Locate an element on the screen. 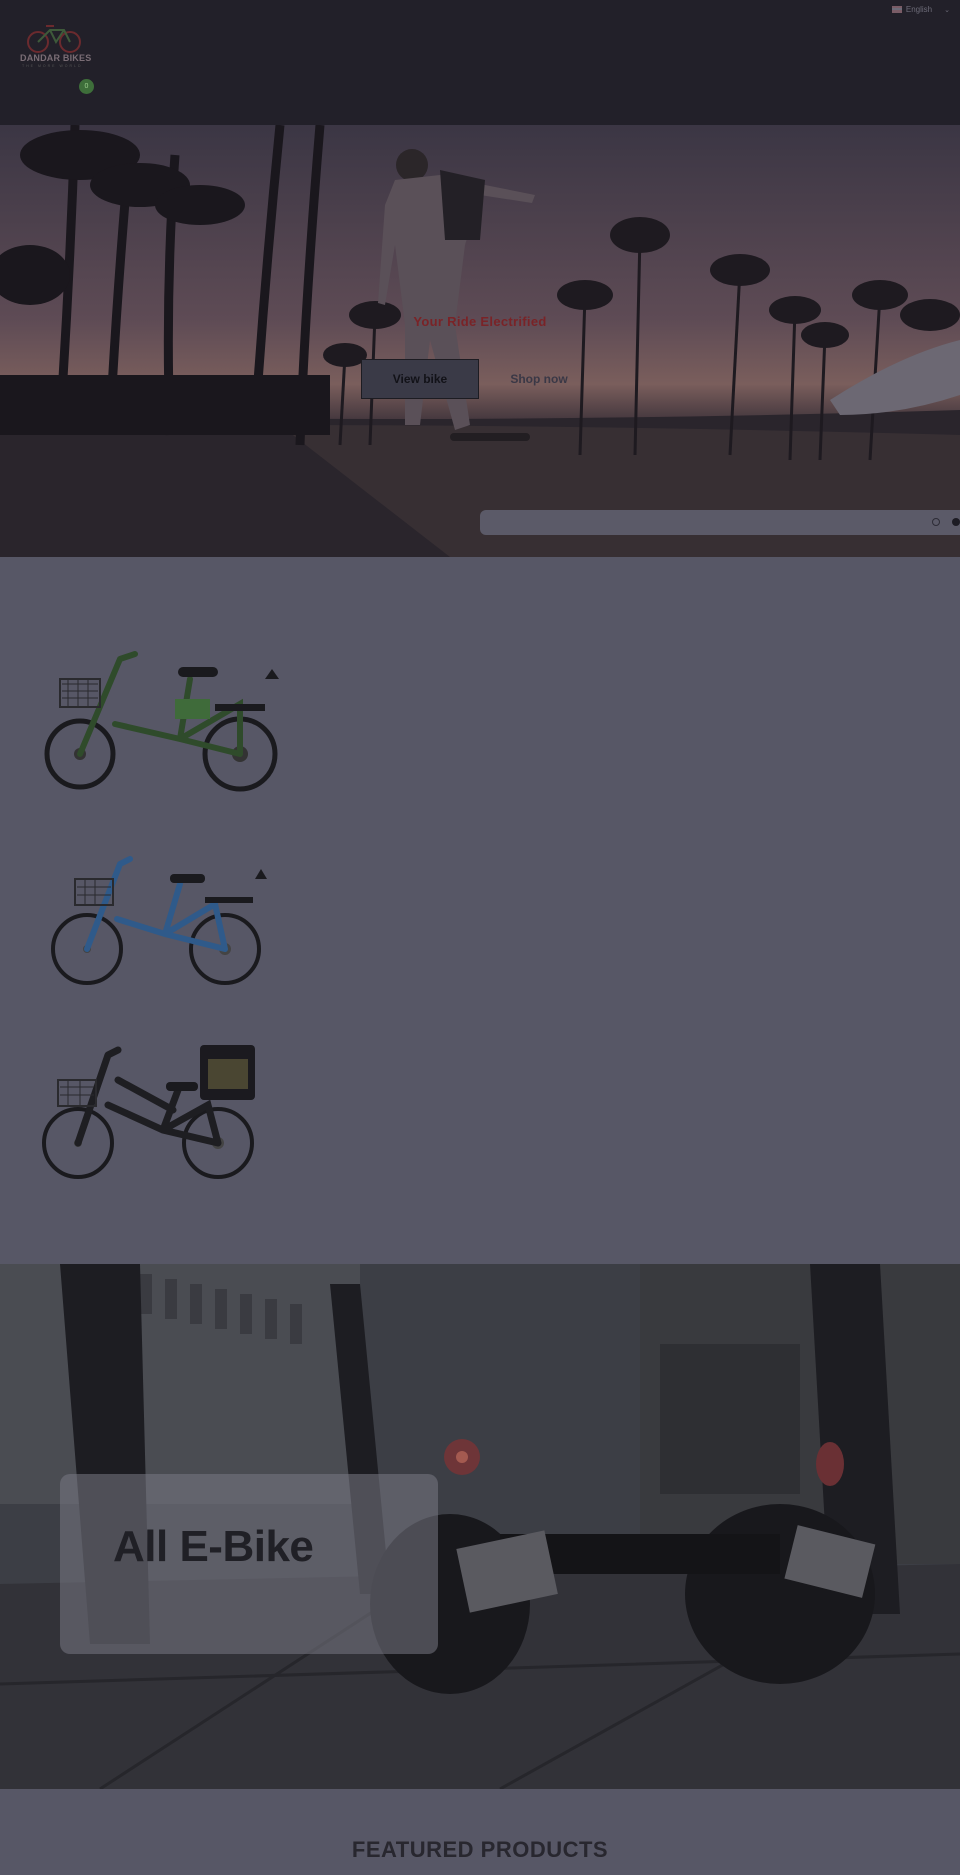 Image resolution: width=960 pixels, height=1875 pixels. banner-title: All E-Bike is located at coordinates (213, 1546).